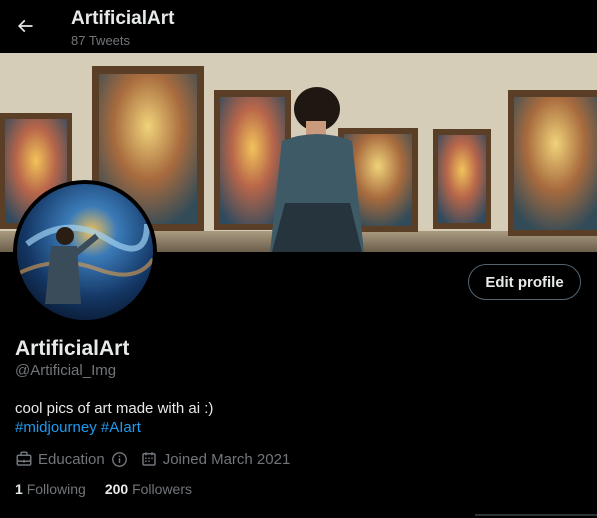 Image resolution: width=597 pixels, height=518 pixels. I want to click on category-label: Education, so click(71, 459).